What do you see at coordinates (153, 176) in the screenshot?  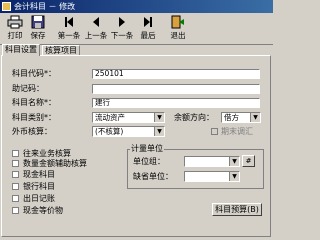 I see `default-unit-label: 缺省单位：` at bounding box center [153, 176].